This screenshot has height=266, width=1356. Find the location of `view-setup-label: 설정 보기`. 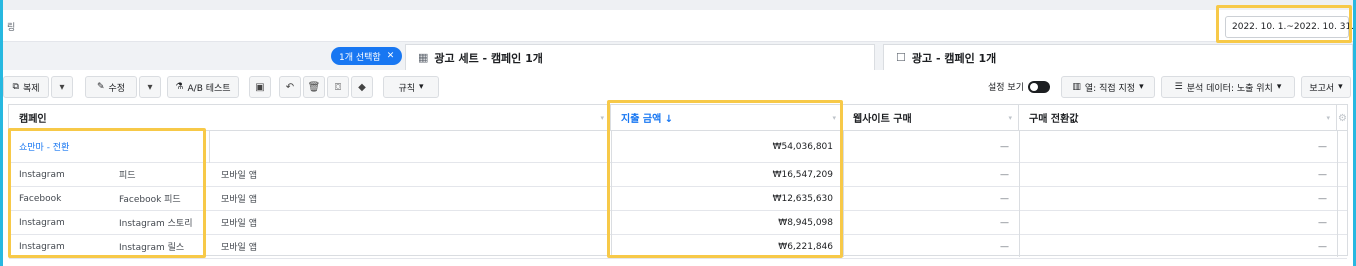

view-setup-label: 설정 보기 is located at coordinates (1006, 88).